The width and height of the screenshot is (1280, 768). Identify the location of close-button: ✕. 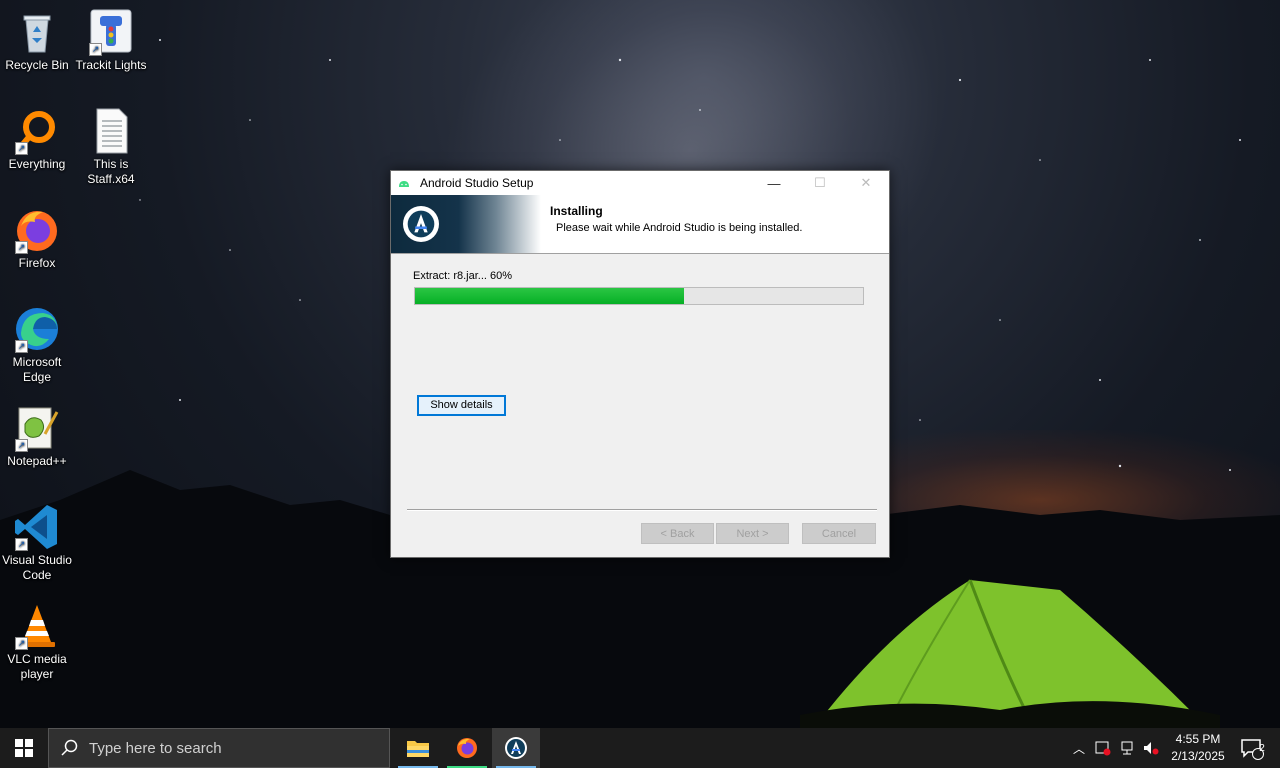
(866, 183).